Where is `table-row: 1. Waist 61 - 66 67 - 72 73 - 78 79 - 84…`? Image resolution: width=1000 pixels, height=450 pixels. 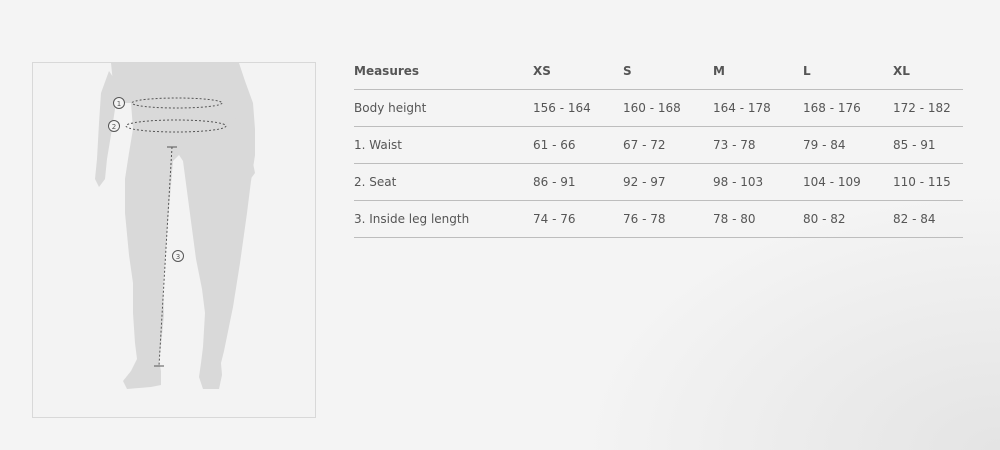
table-row: 1. Waist 61 - 66 67 - 72 73 - 78 79 - 84… is located at coordinates (658, 145).